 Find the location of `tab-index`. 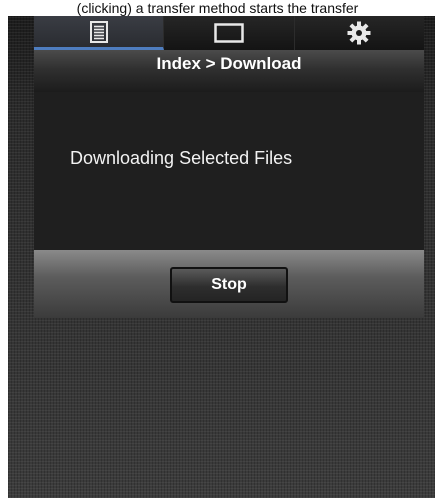

tab-index is located at coordinates (99, 33).